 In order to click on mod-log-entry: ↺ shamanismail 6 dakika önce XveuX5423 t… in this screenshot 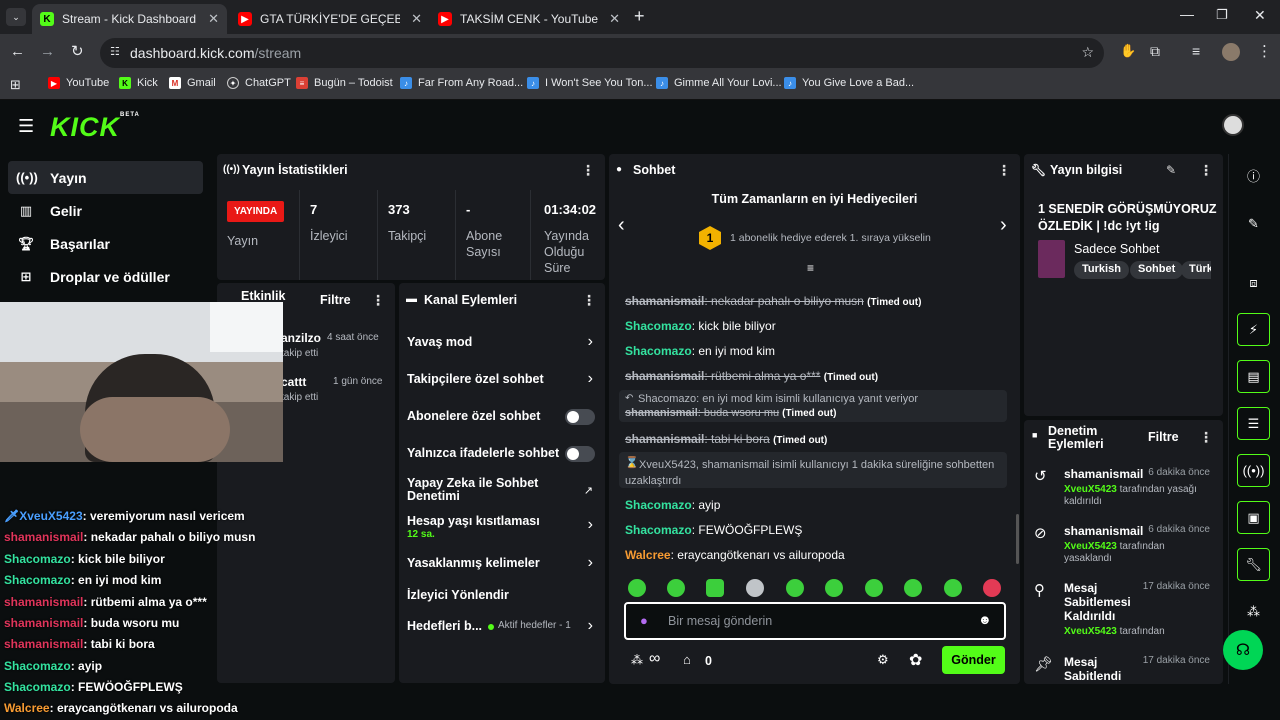, I will do `click(1124, 492)`.